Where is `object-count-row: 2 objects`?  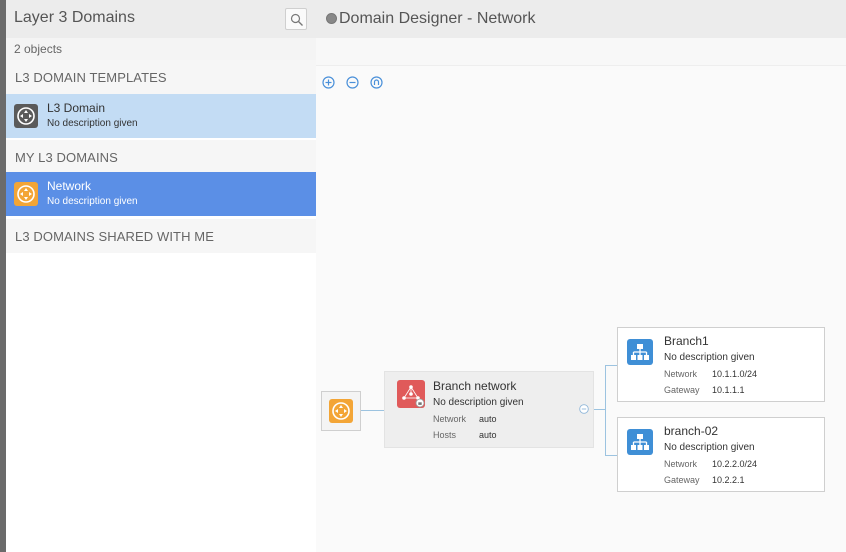
object-count-row: 2 objects is located at coordinates (161, 49).